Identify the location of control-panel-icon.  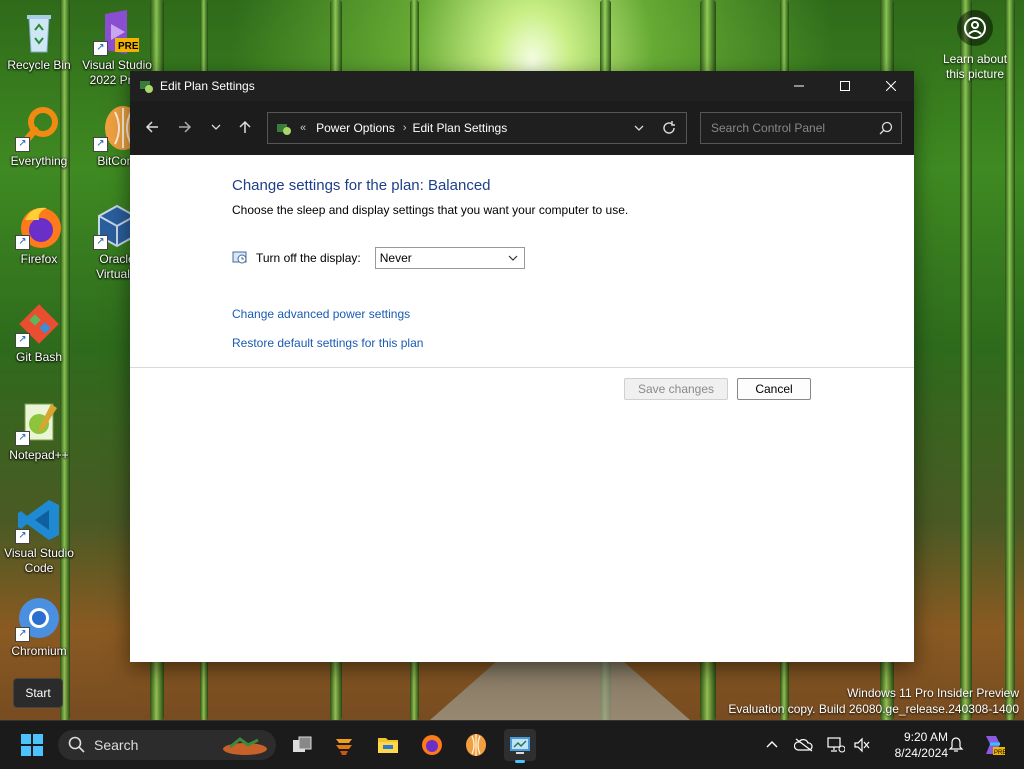
(520, 745).